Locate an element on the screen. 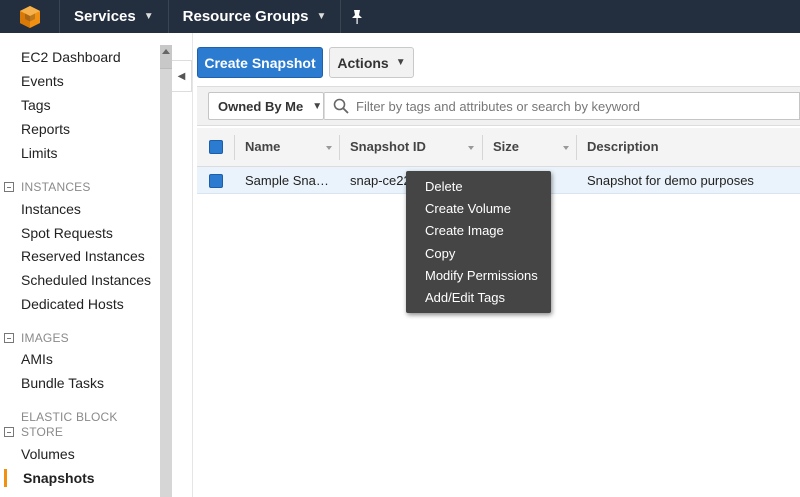 This screenshot has width=800, height=497. sidebar-section-ebs: STORE is located at coordinates (33, 432).